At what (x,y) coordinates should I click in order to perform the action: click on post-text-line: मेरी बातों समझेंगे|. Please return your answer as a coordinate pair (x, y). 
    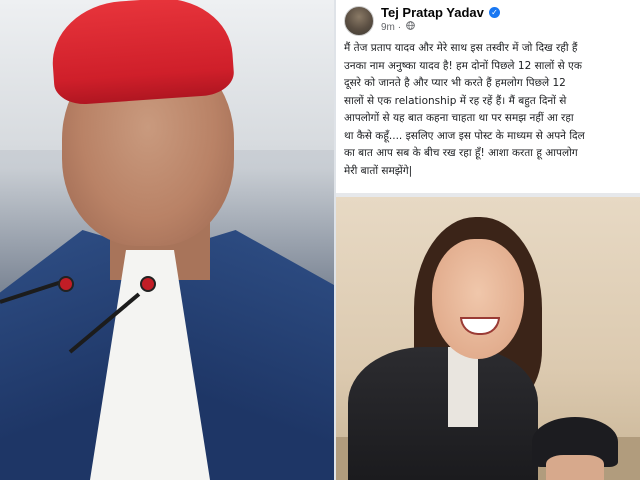
    Looking at the image, I should click on (378, 170).